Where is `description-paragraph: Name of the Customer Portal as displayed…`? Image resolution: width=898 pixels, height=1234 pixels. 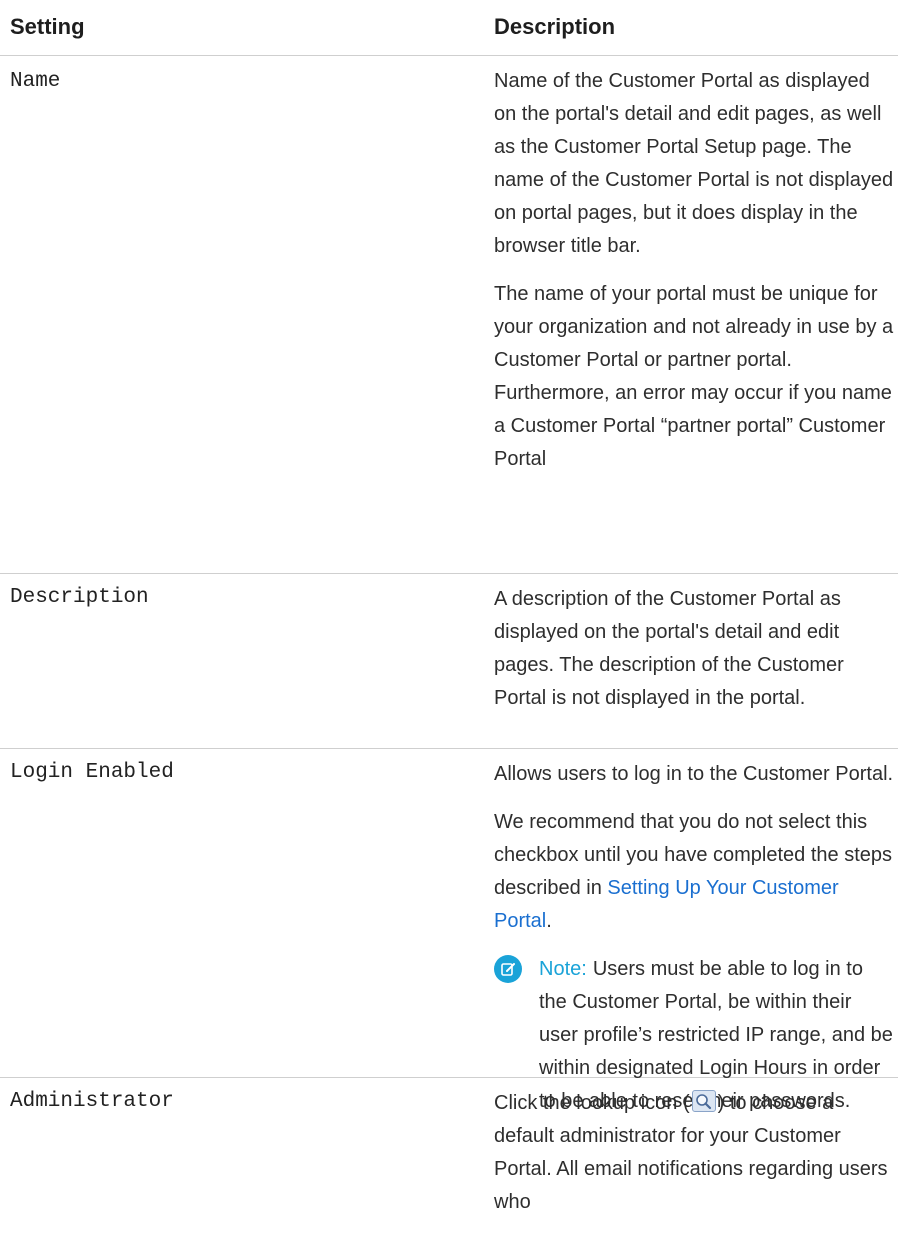
description-paragraph: Name of the Customer Portal as displayed… is located at coordinates (694, 163).